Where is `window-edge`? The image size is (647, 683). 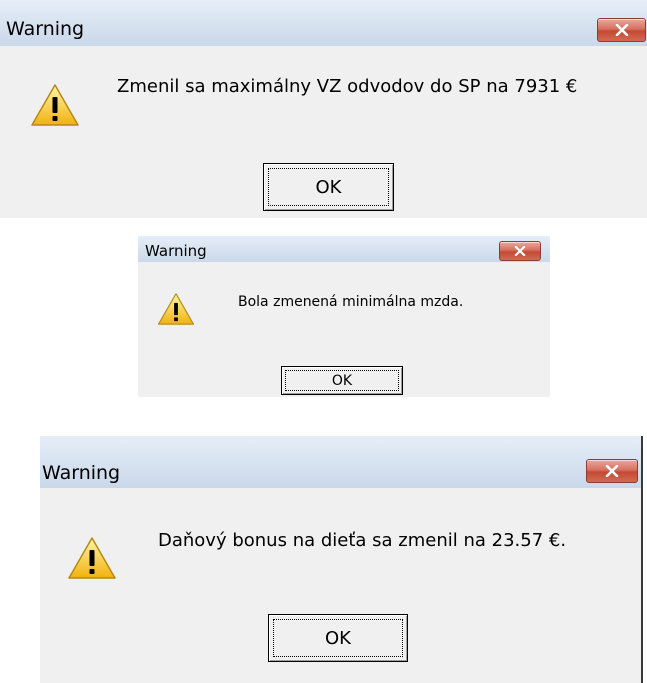 window-edge is located at coordinates (642, 559).